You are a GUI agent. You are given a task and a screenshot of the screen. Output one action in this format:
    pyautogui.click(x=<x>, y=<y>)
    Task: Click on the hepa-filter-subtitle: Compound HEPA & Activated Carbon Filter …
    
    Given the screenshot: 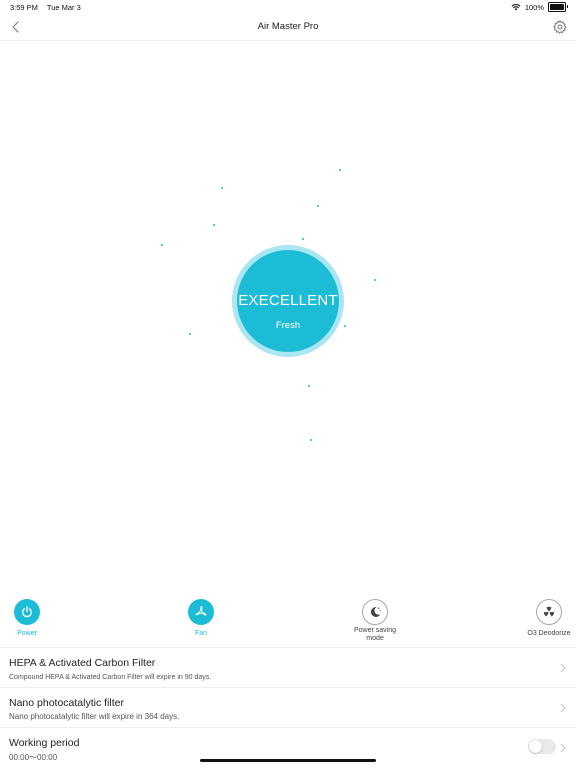 What is the action you would take?
    pyautogui.click(x=110, y=677)
    